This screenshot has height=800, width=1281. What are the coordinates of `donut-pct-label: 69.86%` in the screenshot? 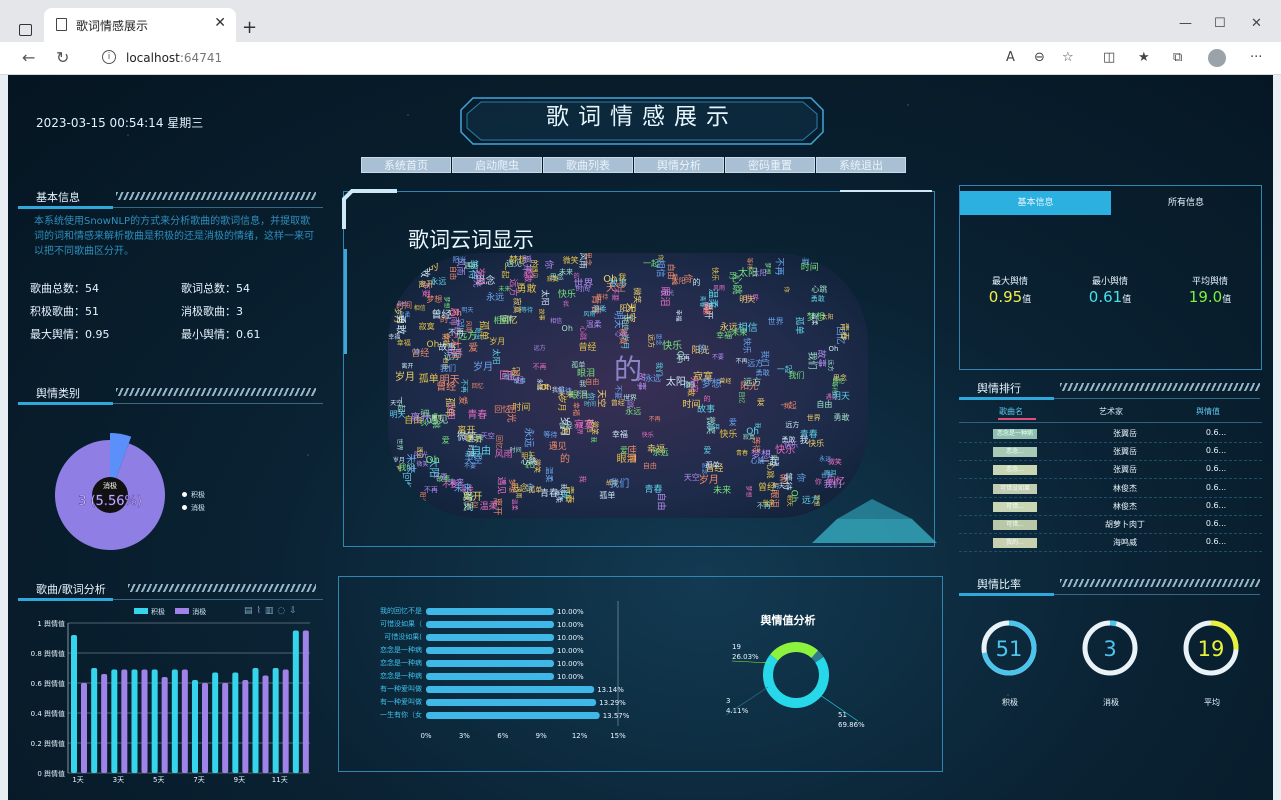 It's located at (851, 725).